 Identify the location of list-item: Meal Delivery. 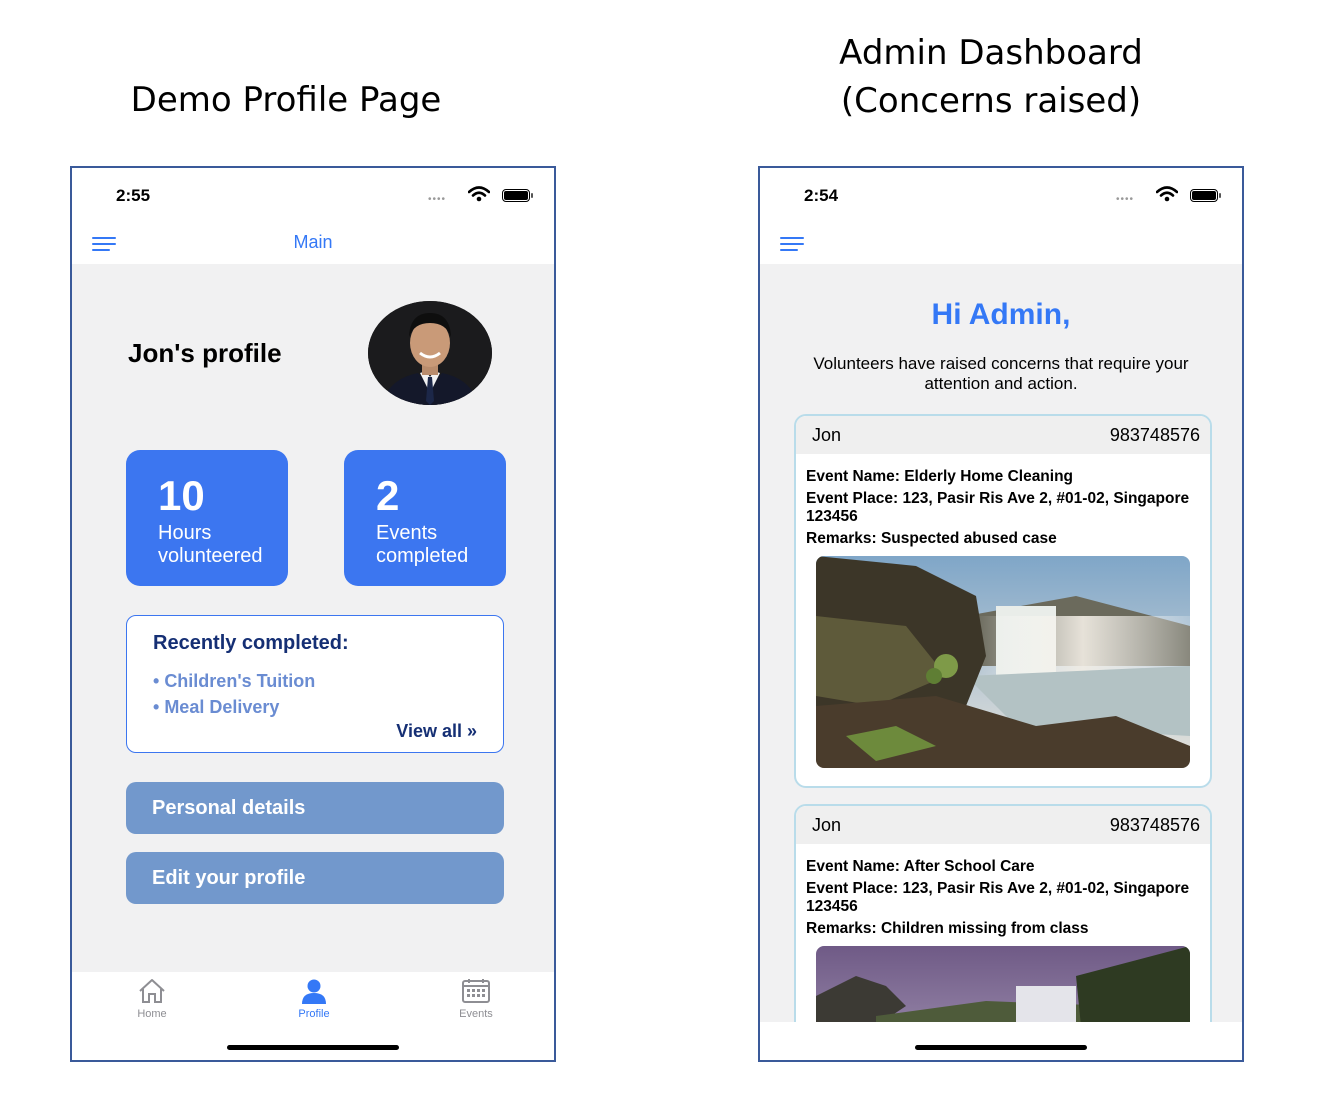
(234, 707).